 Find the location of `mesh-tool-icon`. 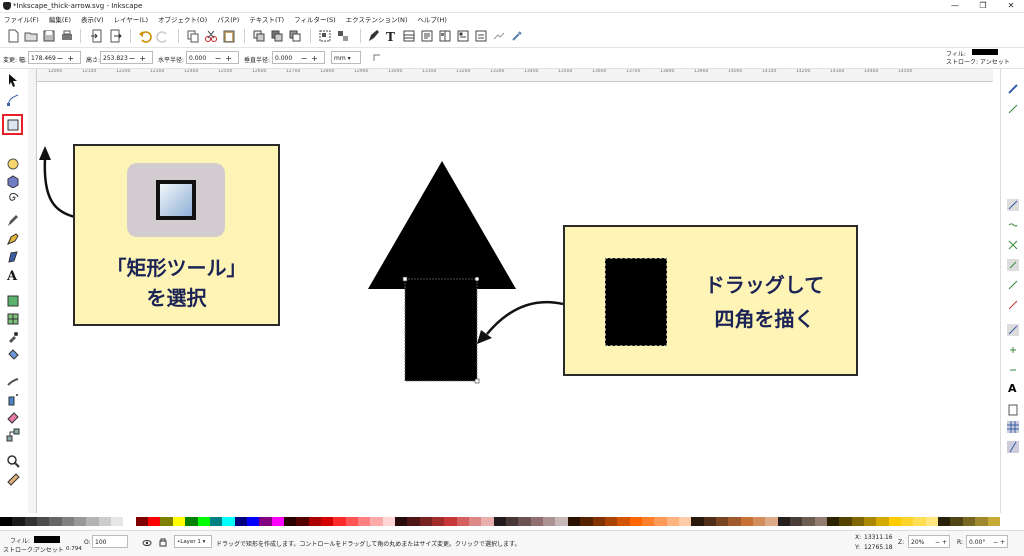

mesh-tool-icon is located at coordinates (13, 319).